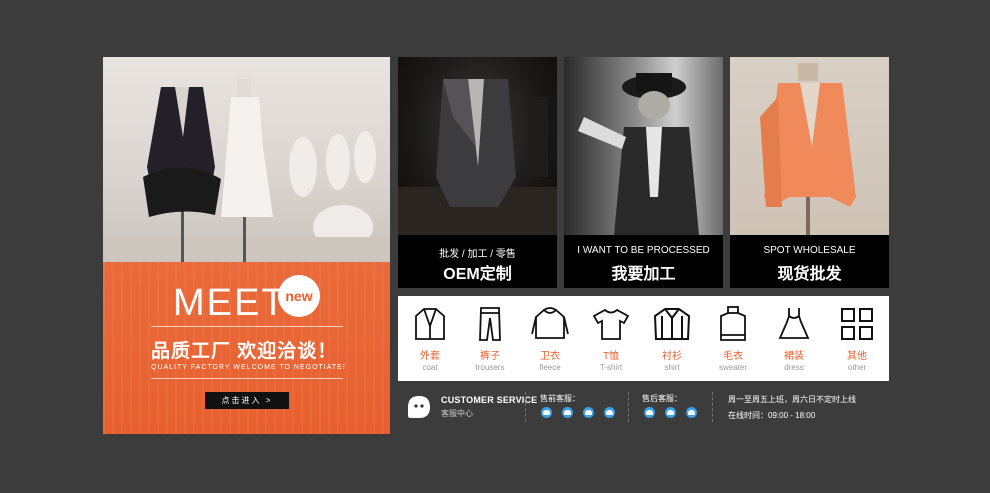  What do you see at coordinates (550, 324) in the screenshot?
I see `fleece-icon` at bounding box center [550, 324].